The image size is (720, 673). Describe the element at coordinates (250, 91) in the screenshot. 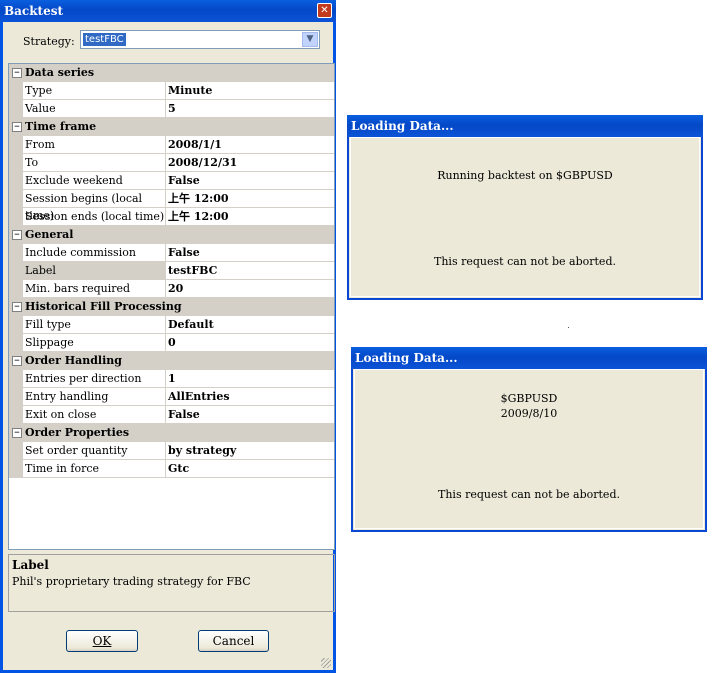

I see `property-value: Minute` at that location.